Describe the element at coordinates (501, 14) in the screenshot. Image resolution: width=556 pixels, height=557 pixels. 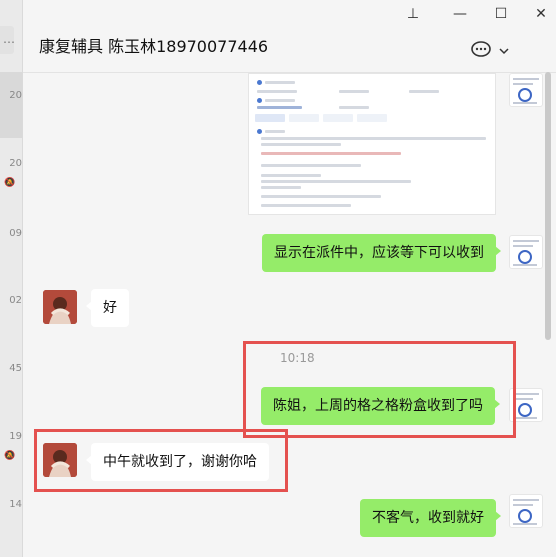
I see `maximize-button: ☐` at that location.